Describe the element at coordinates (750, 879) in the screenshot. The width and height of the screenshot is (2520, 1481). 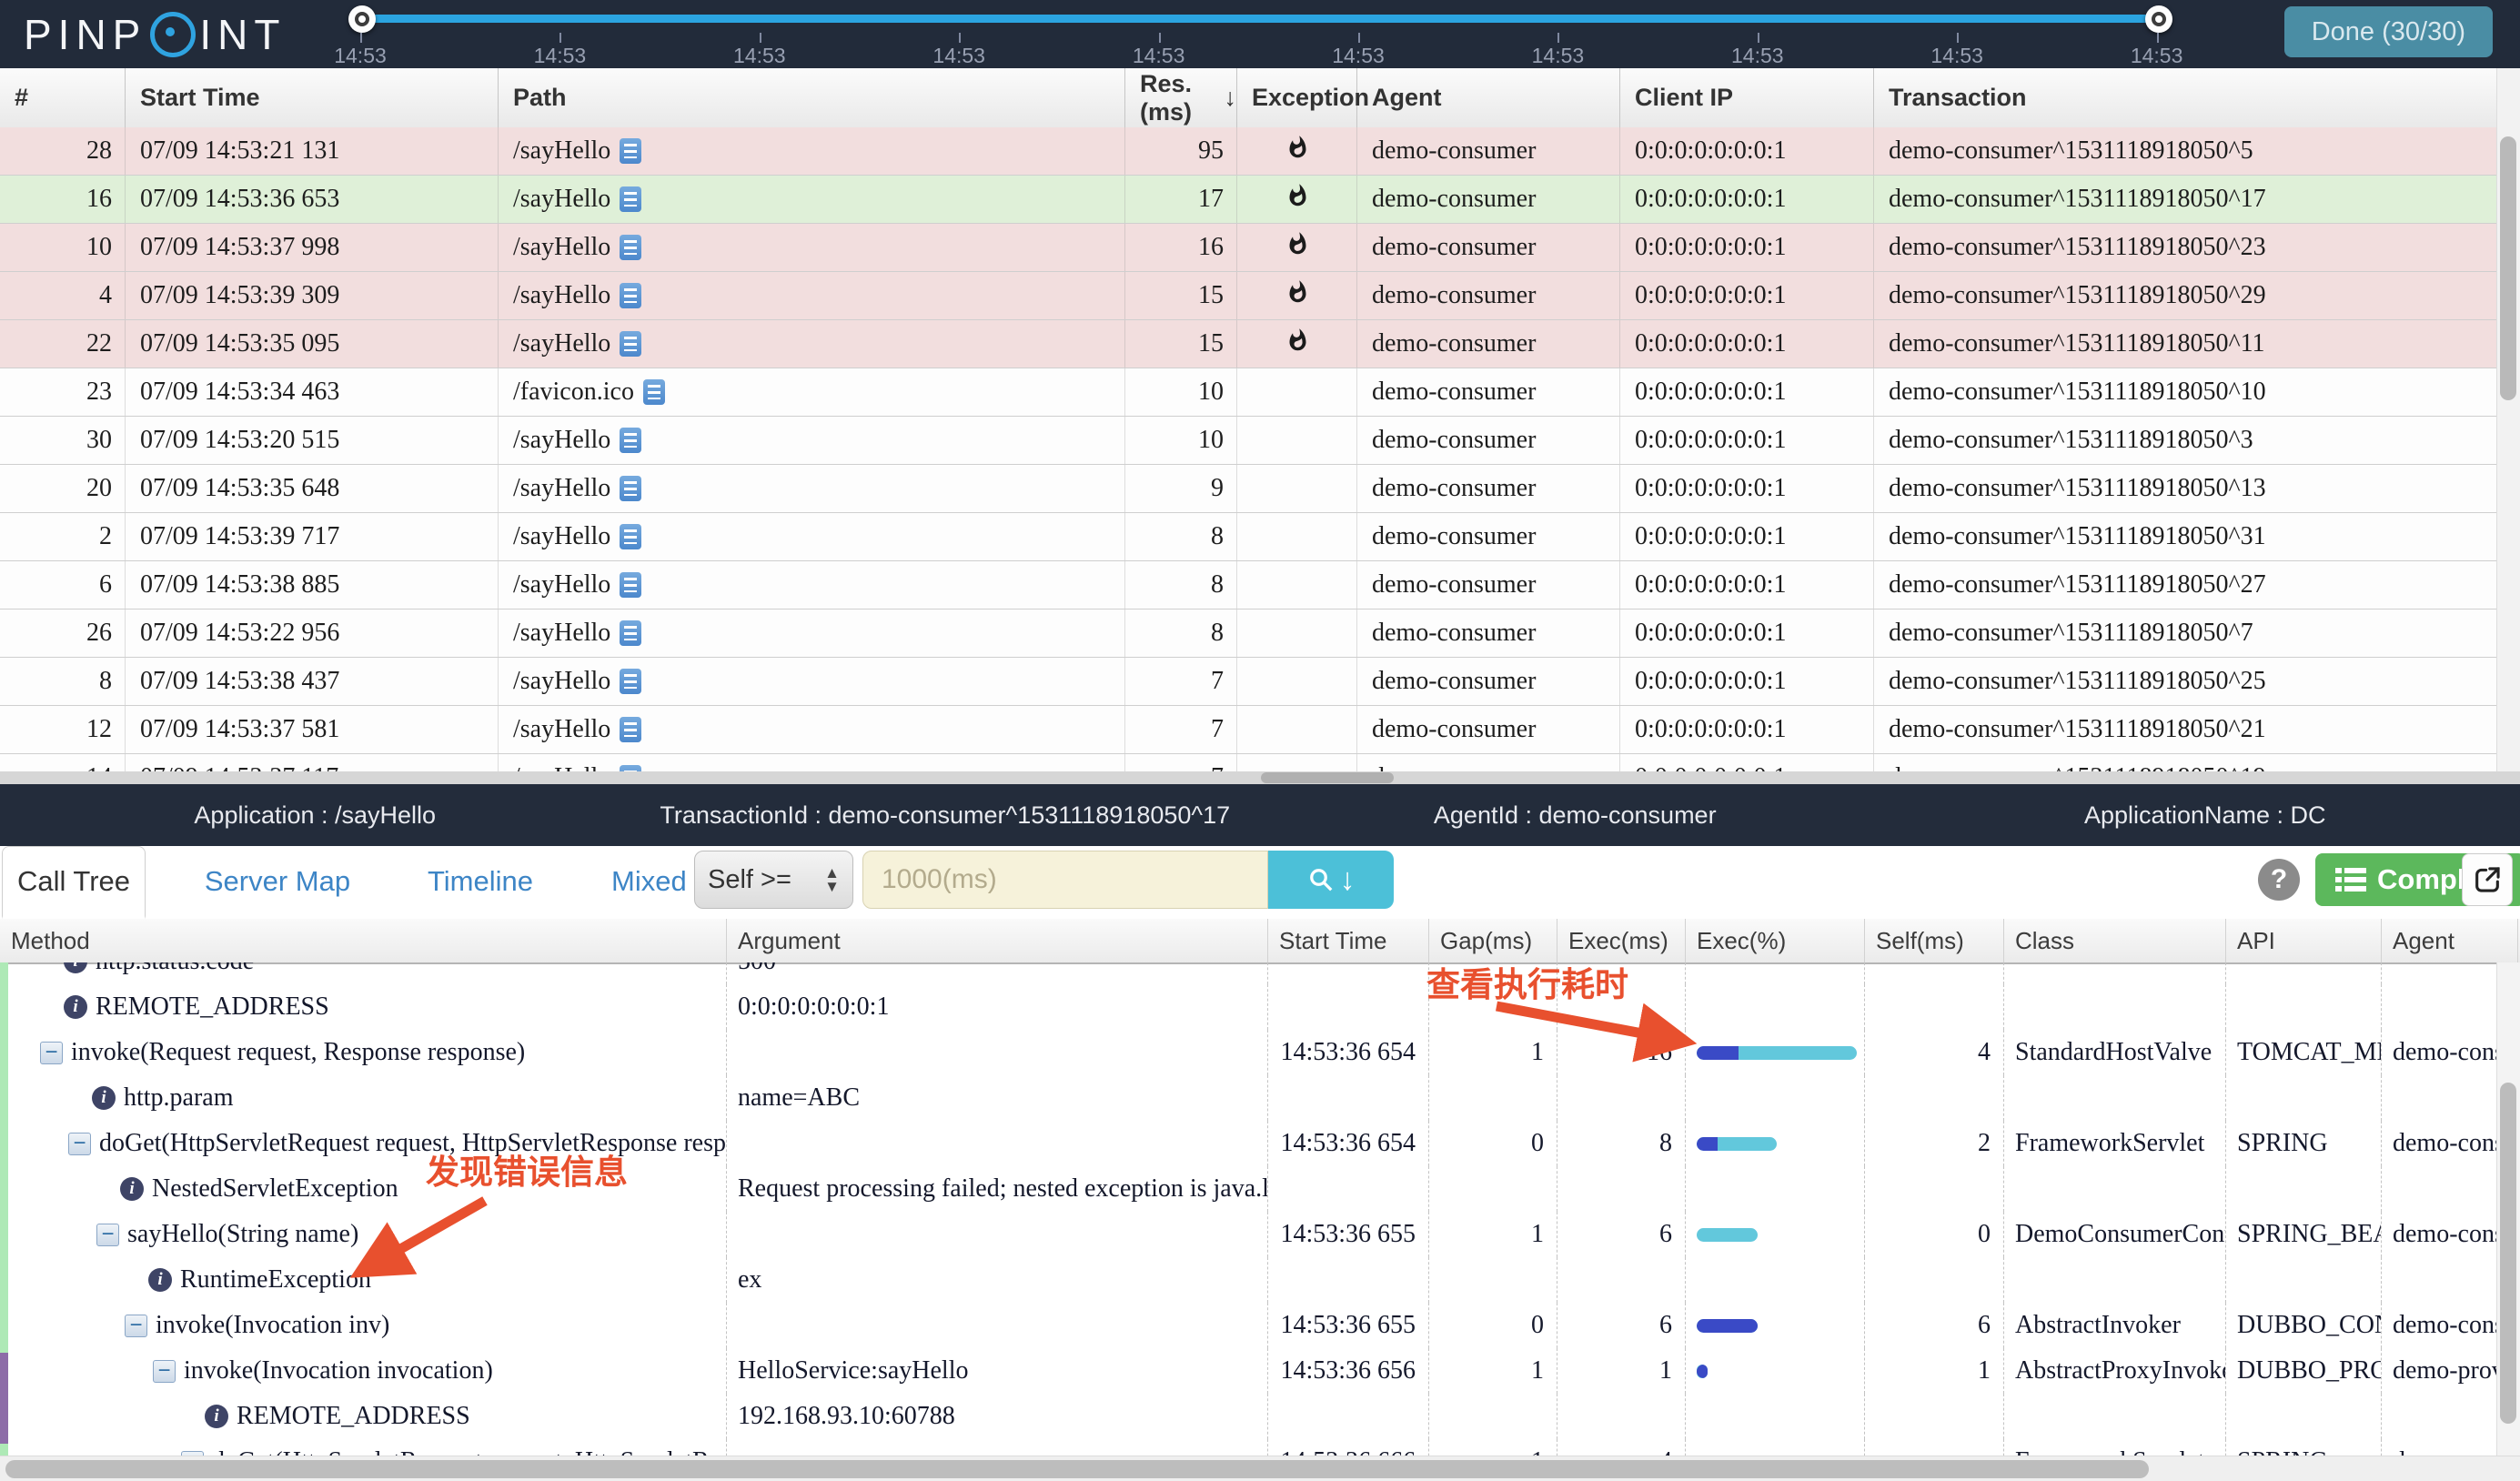
I see `filter-type-value: Self >=` at that location.